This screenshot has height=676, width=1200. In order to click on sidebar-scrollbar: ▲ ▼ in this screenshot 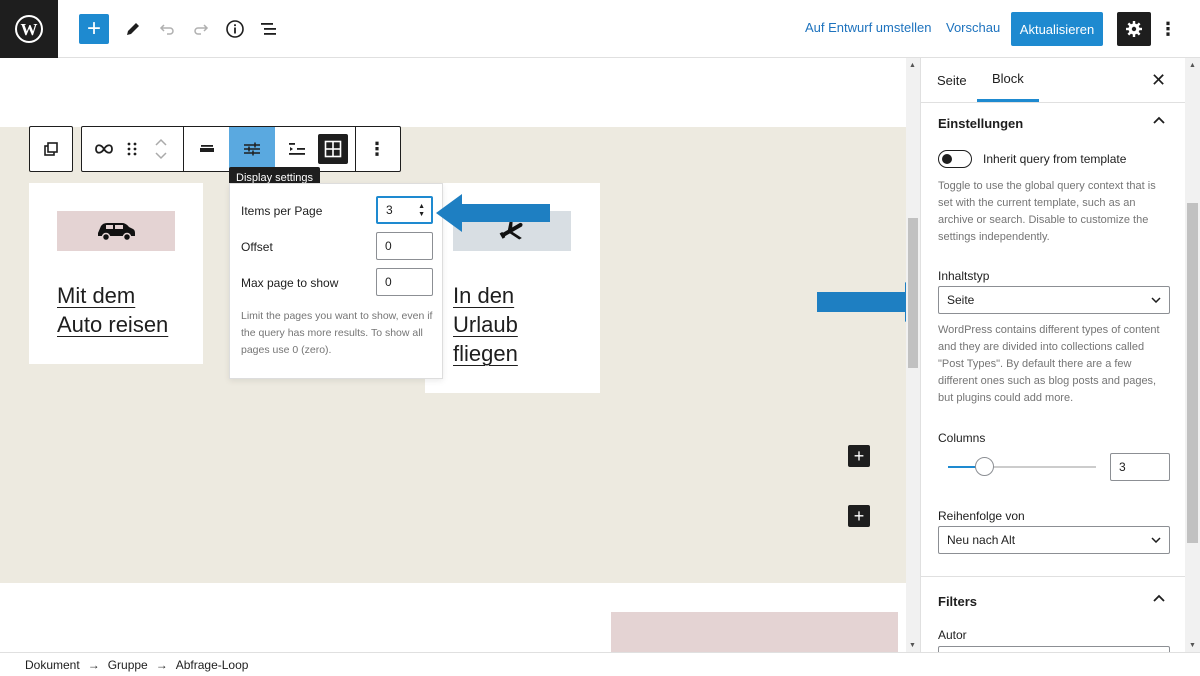, I will do `click(1192, 355)`.